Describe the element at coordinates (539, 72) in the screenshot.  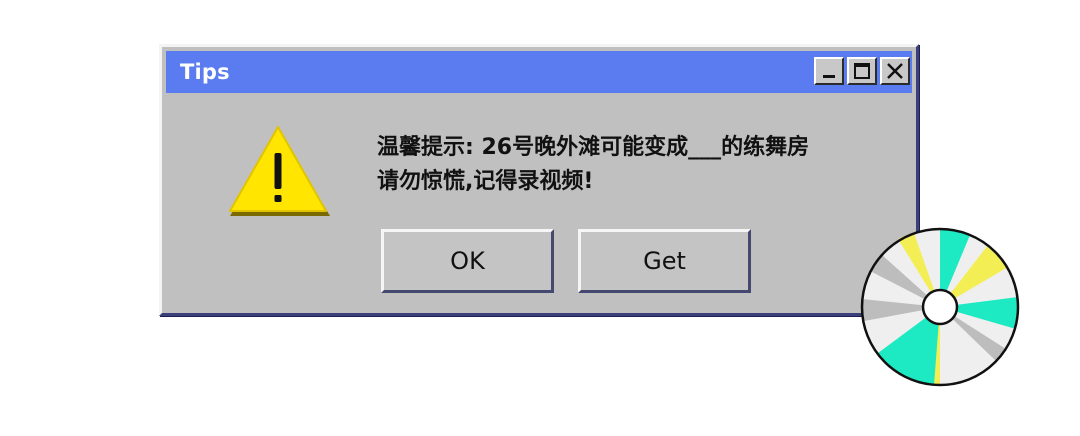
I see `title-bar: Tips` at that location.